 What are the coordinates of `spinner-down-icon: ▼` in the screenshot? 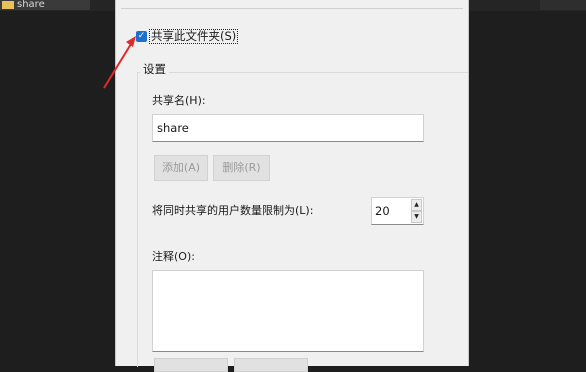 It's located at (416, 217).